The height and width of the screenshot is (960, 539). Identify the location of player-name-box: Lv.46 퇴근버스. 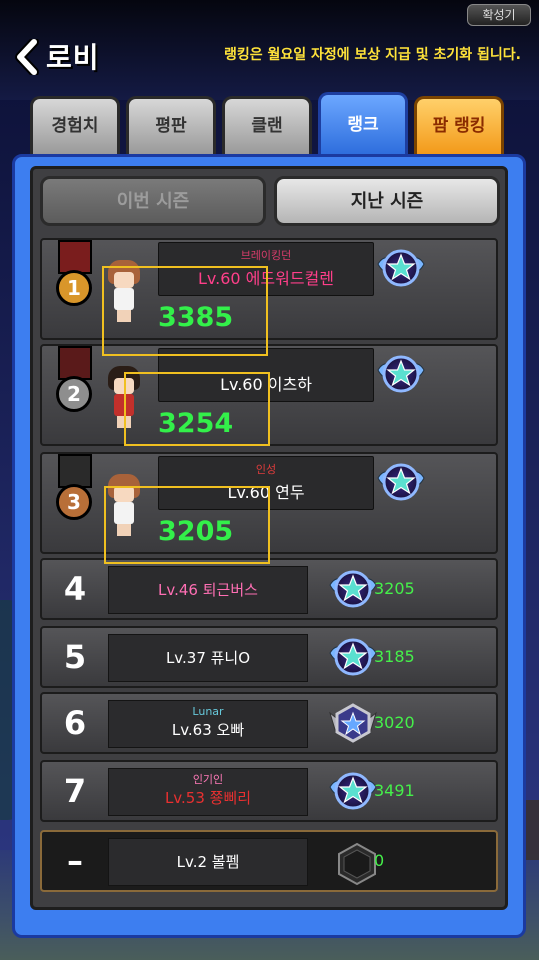
(208, 590).